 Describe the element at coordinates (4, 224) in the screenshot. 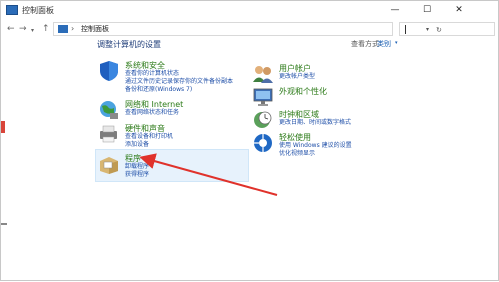

I see `background-mark` at that location.